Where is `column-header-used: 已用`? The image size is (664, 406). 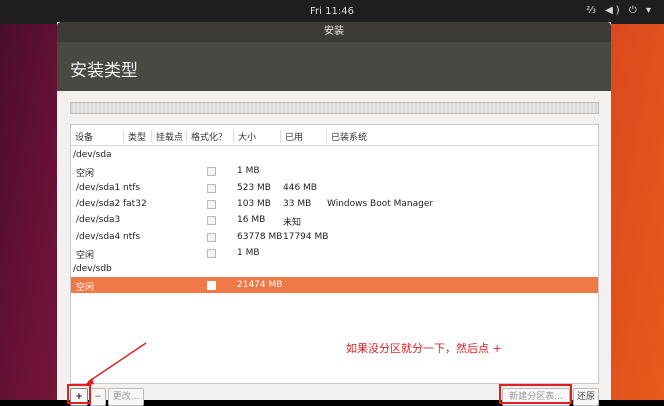
column-header-used: 已用 is located at coordinates (291, 136).